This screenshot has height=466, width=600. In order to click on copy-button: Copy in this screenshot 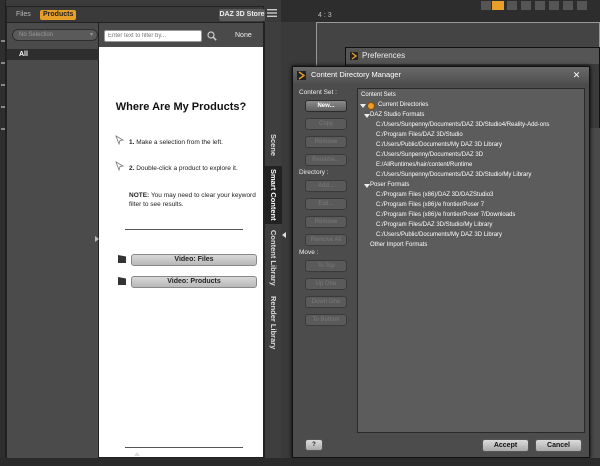, I will do `click(326, 124)`.